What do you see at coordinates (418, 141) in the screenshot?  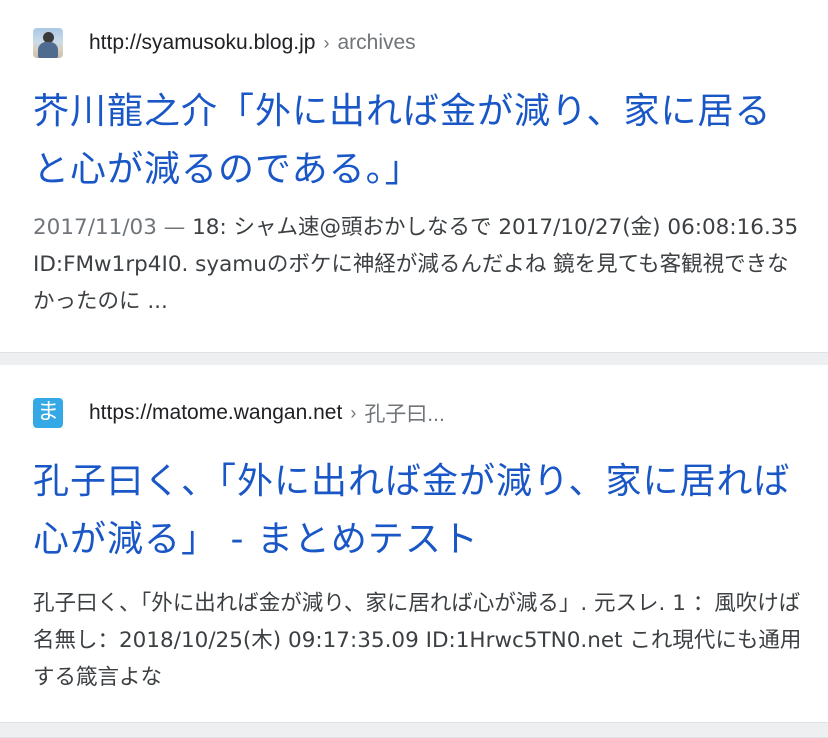 I see `result-title-link: 芥川龍之介「外に出れば金が減り、家に居ると心が減るのである。」` at bounding box center [418, 141].